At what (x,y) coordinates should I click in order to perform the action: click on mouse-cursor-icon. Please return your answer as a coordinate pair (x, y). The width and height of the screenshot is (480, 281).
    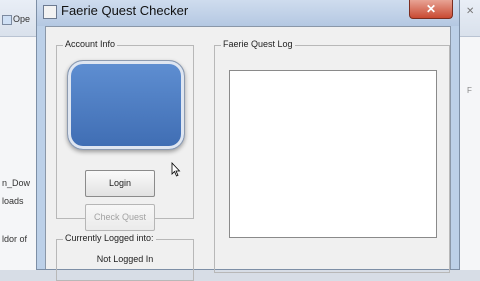
    Looking at the image, I should click on (176, 169).